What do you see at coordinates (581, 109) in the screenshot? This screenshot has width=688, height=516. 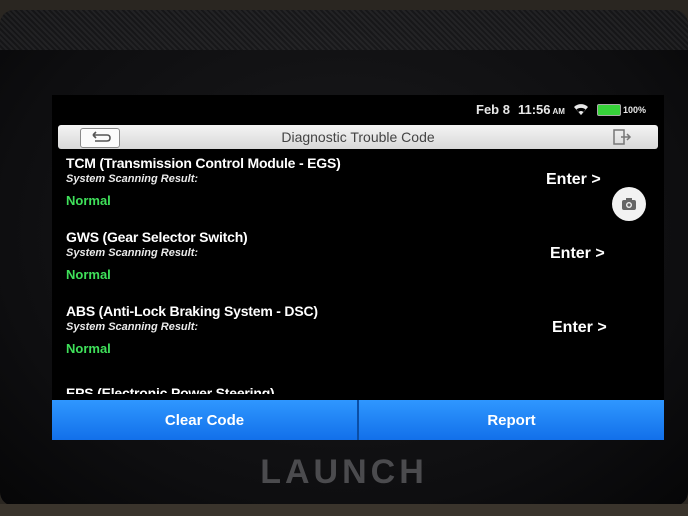 I see `wifi-icon` at bounding box center [581, 109].